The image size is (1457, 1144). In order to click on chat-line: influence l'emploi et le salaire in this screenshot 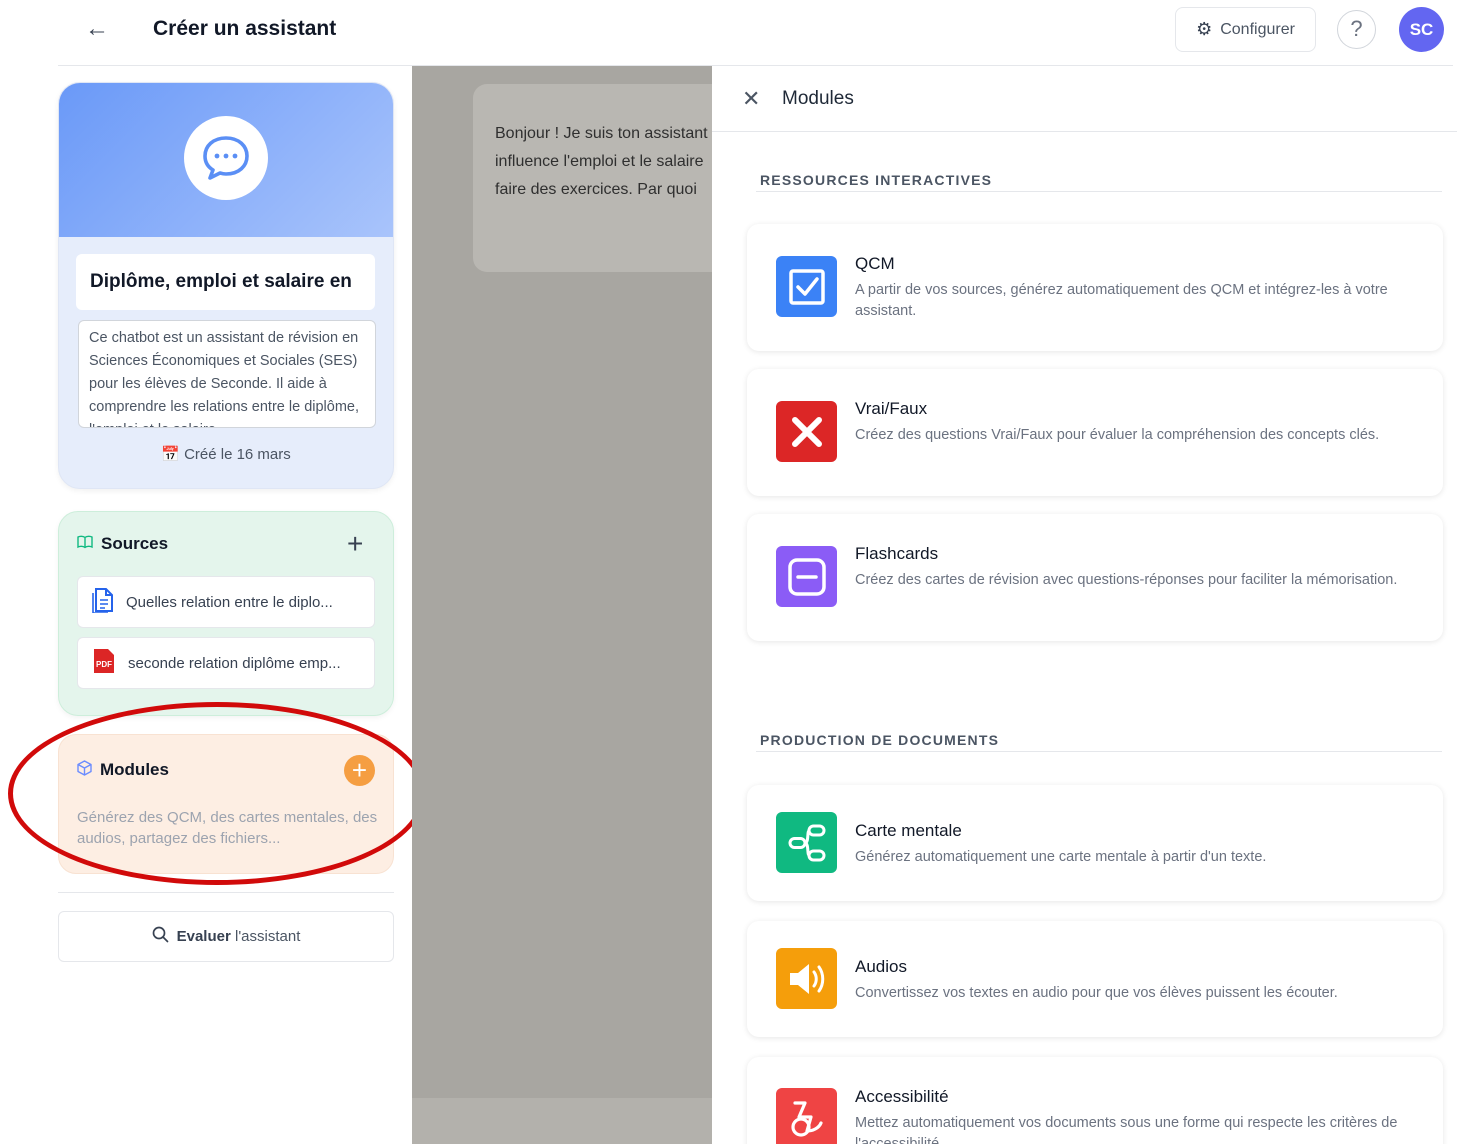, I will do `click(599, 161)`.